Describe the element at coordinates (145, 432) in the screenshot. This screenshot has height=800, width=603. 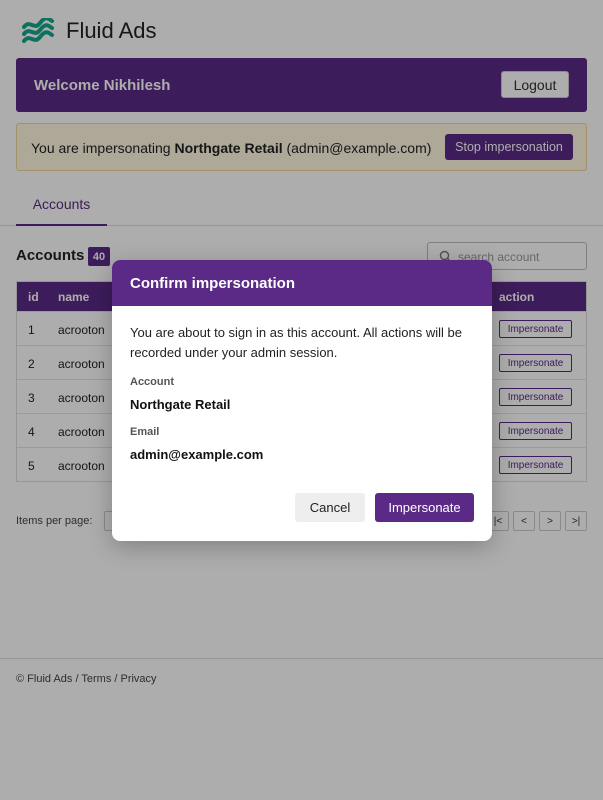
I see `email-label: Email` at that location.